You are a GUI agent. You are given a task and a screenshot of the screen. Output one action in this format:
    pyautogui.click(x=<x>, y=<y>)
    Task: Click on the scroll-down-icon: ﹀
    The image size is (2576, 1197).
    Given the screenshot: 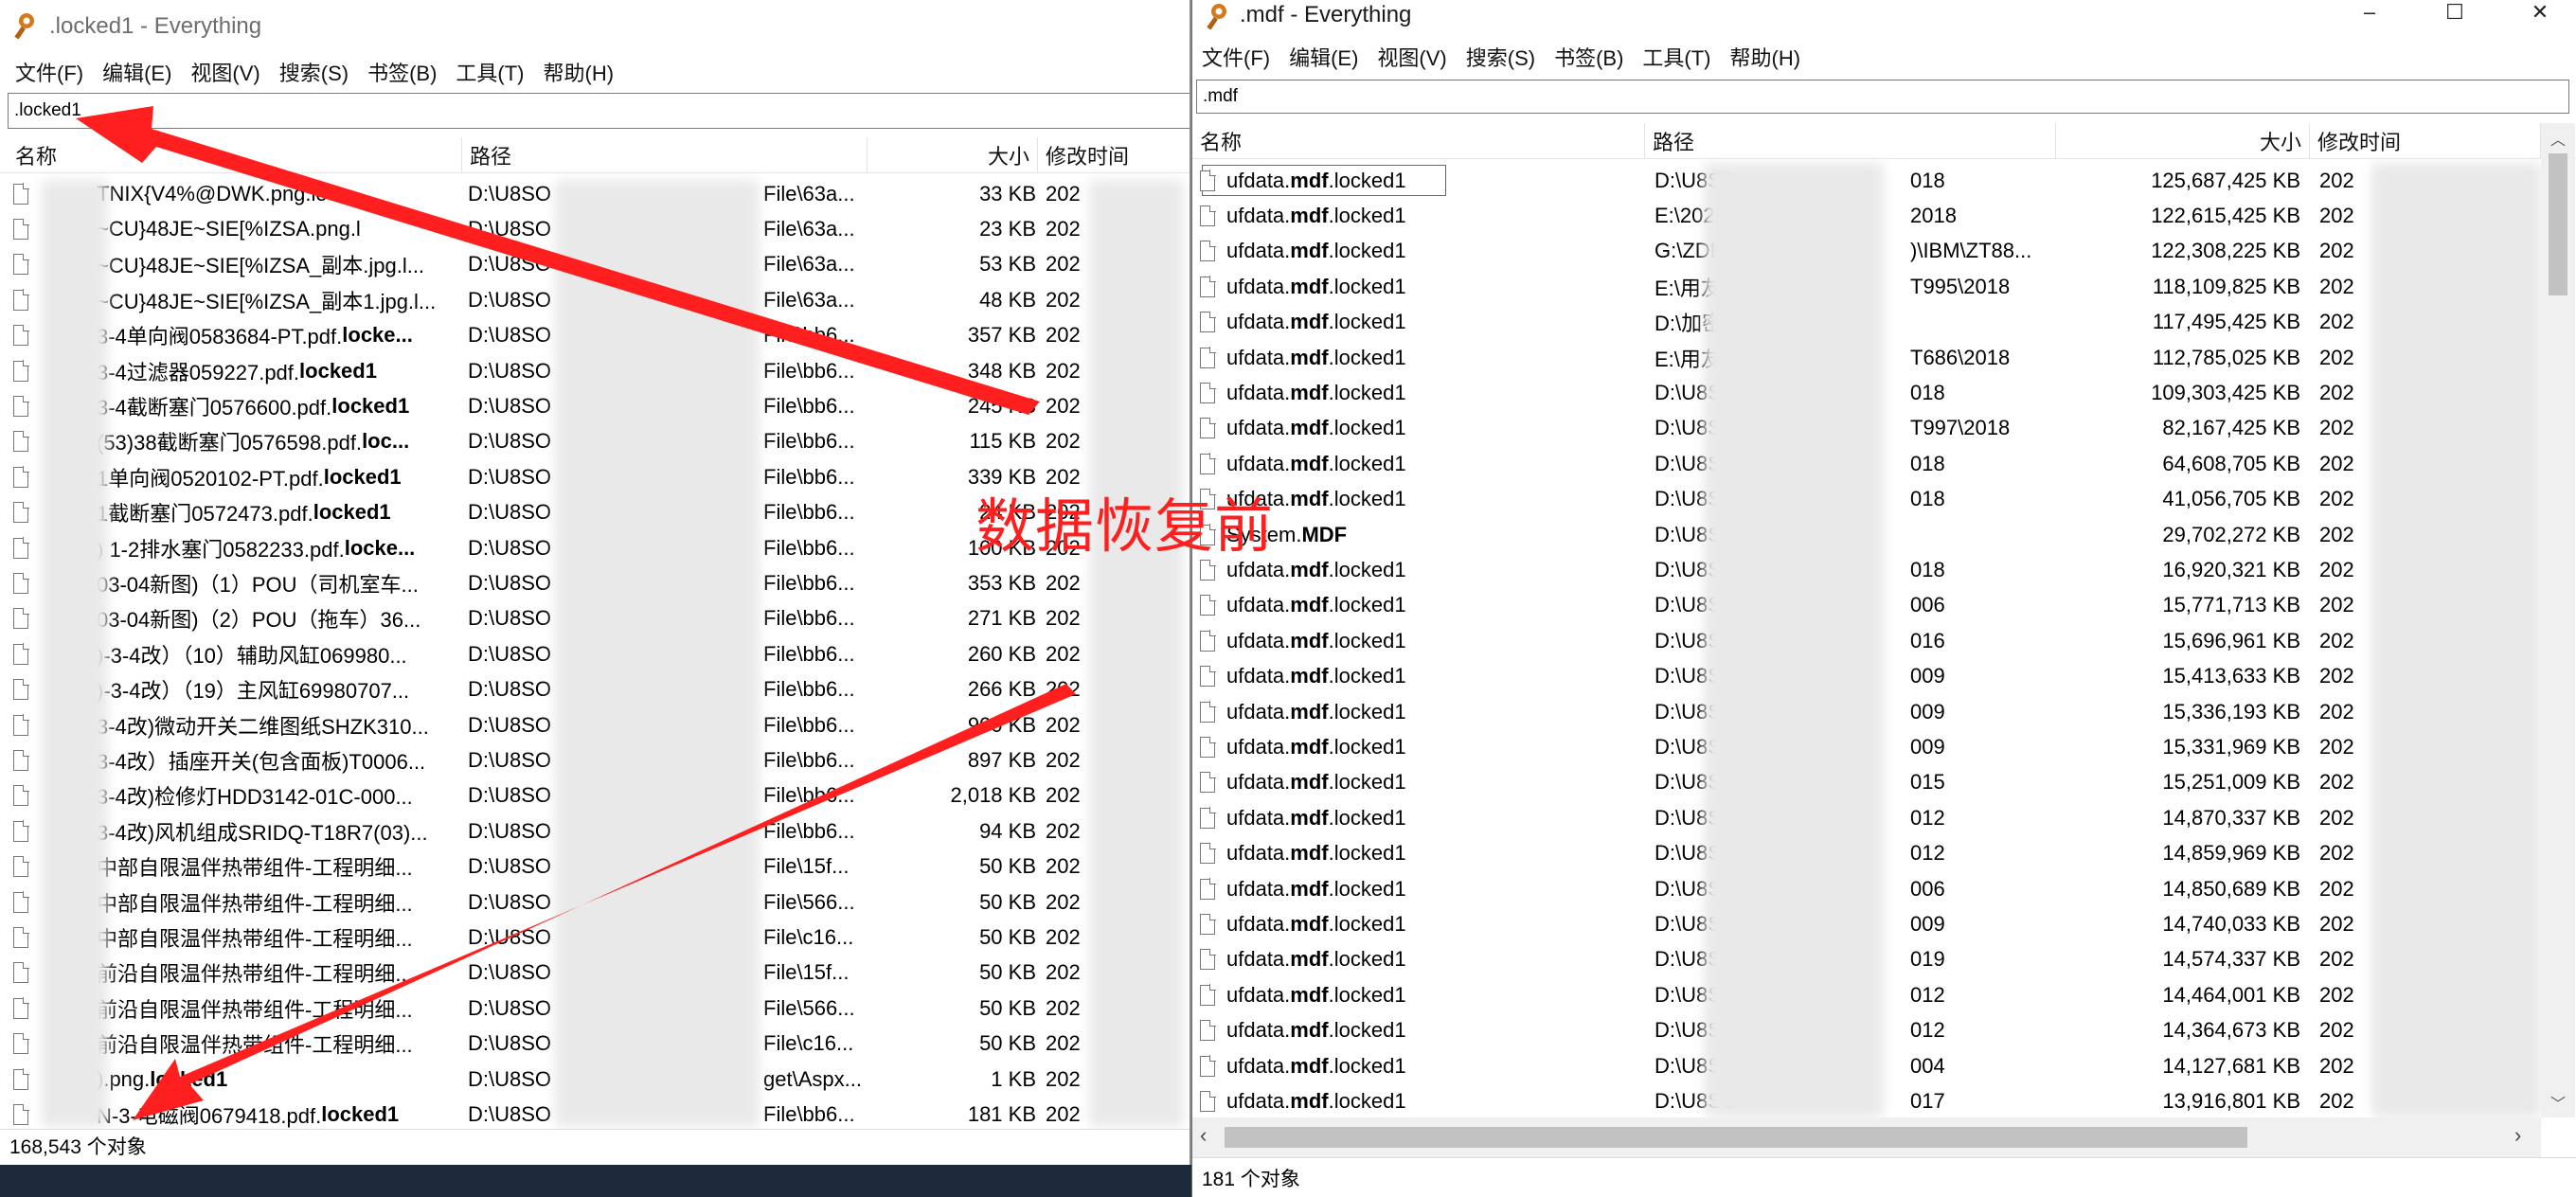 What is the action you would take?
    pyautogui.click(x=2558, y=1102)
    